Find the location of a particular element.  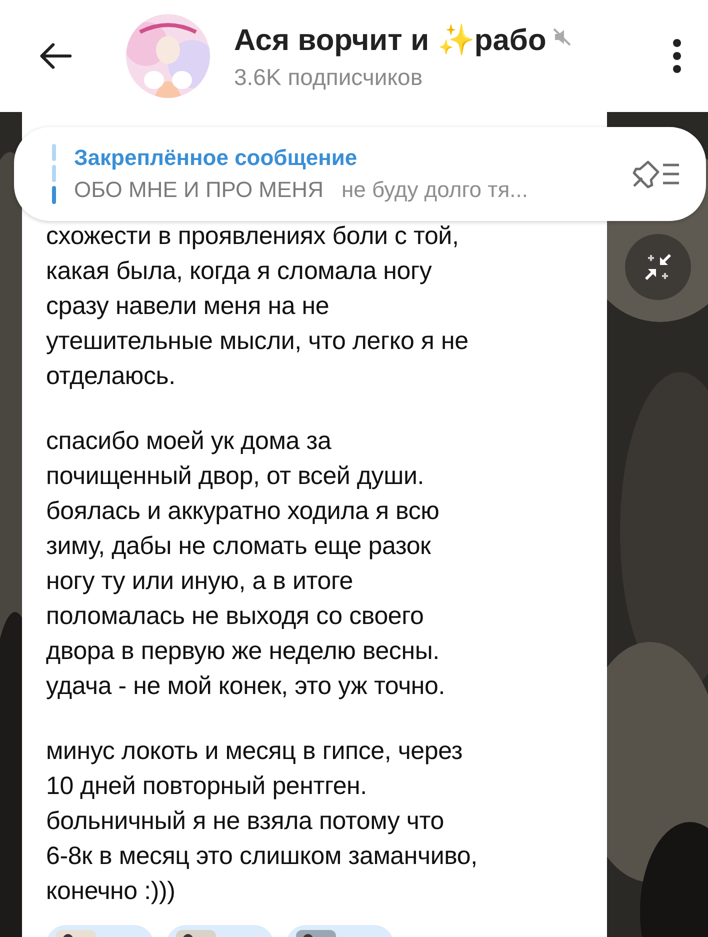

menu-icon is located at coordinates (677, 56).